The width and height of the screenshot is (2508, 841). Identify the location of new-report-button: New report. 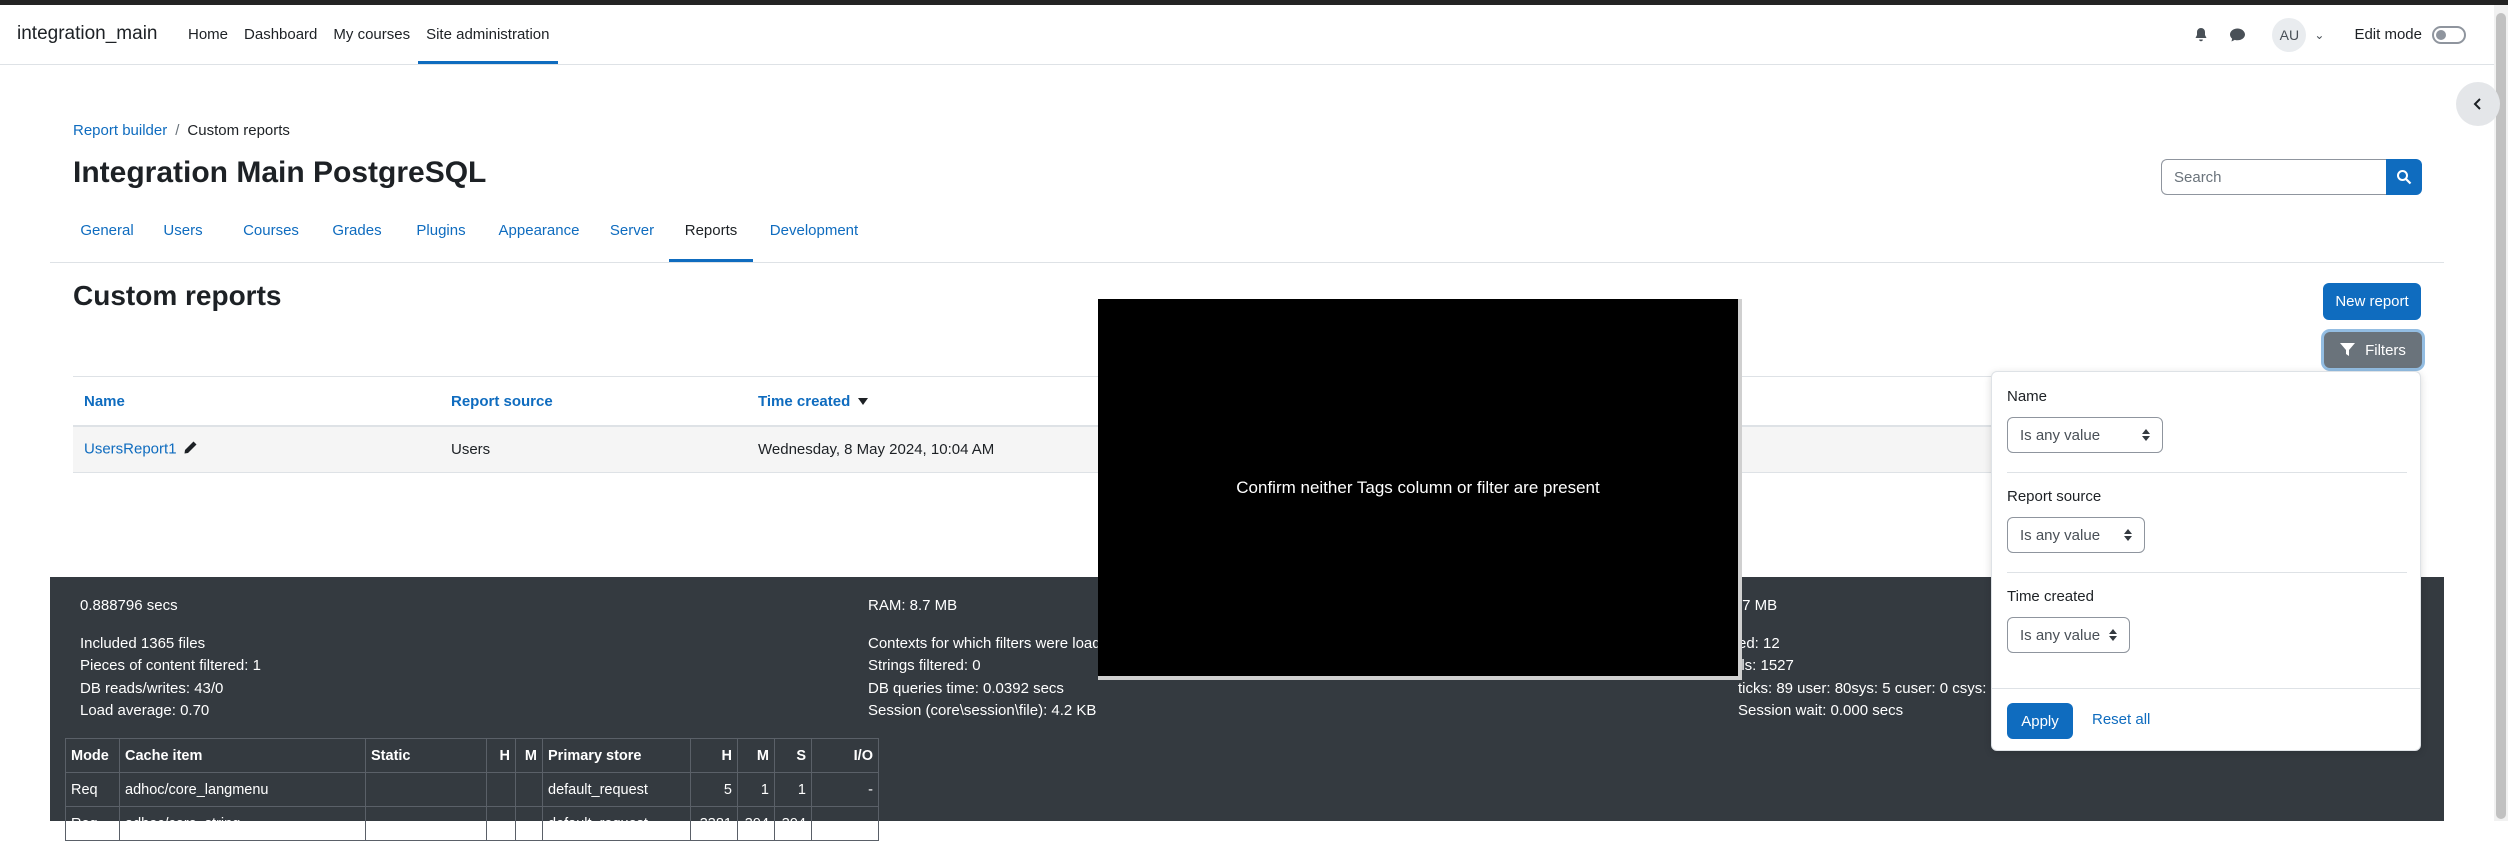
(2372, 301).